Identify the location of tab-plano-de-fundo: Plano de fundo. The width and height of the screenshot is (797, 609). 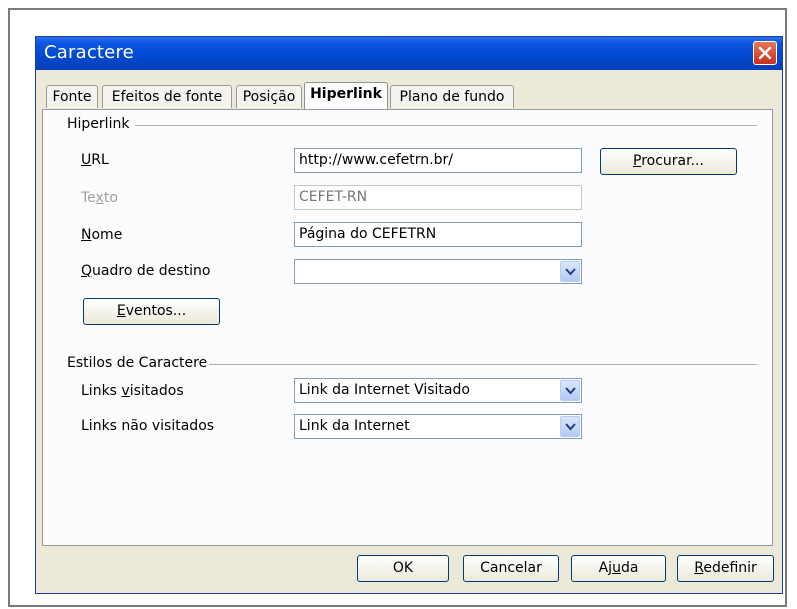
(452, 96).